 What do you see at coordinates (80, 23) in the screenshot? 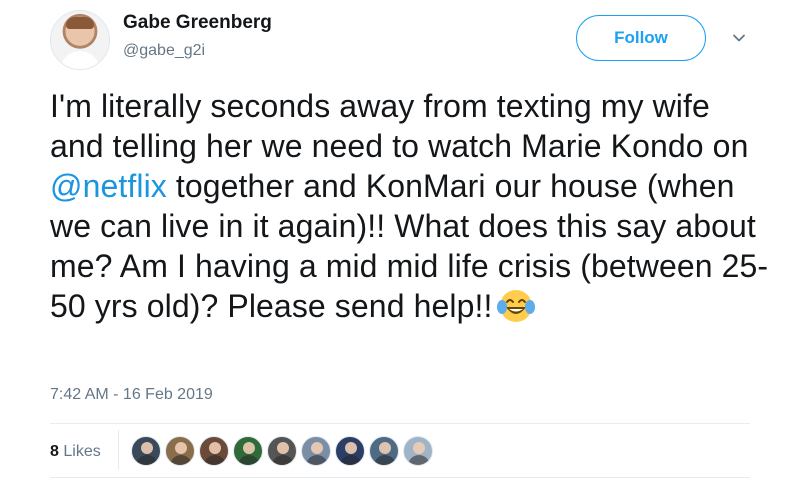
I see `avatar-hair` at bounding box center [80, 23].